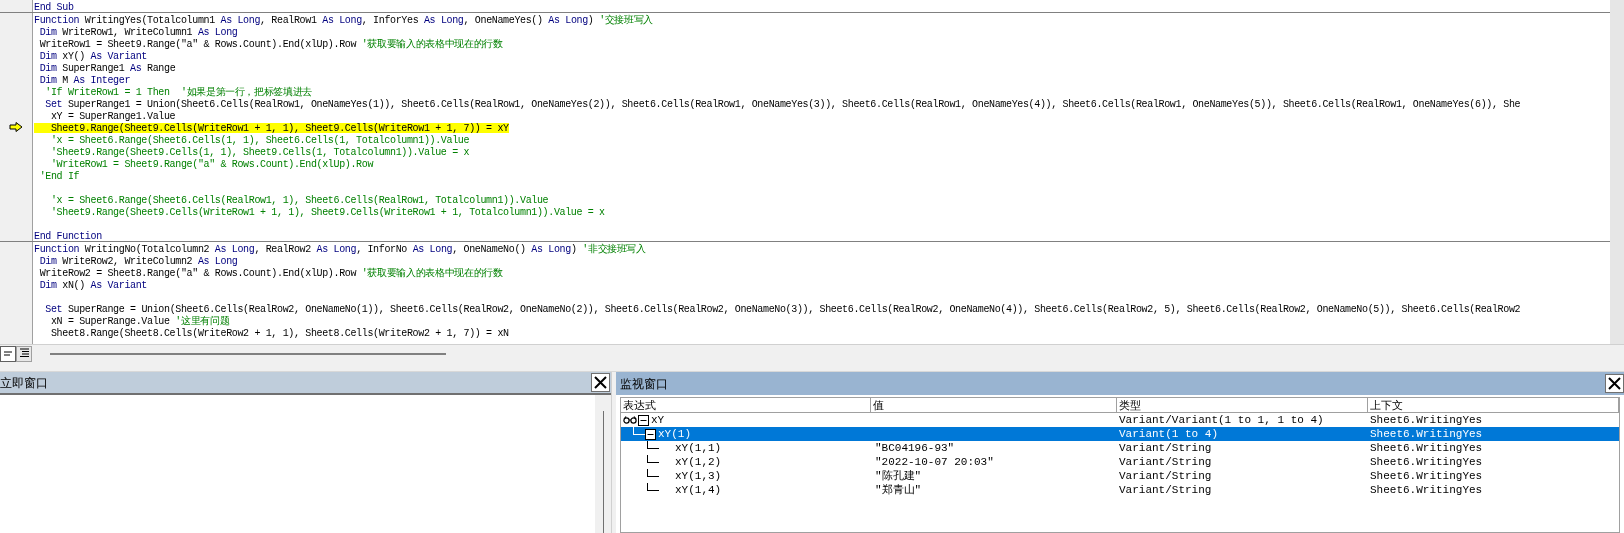 Image resolution: width=1624 pixels, height=533 pixels. What do you see at coordinates (746, 405) in the screenshot?
I see `column-header: 表达式` at bounding box center [746, 405].